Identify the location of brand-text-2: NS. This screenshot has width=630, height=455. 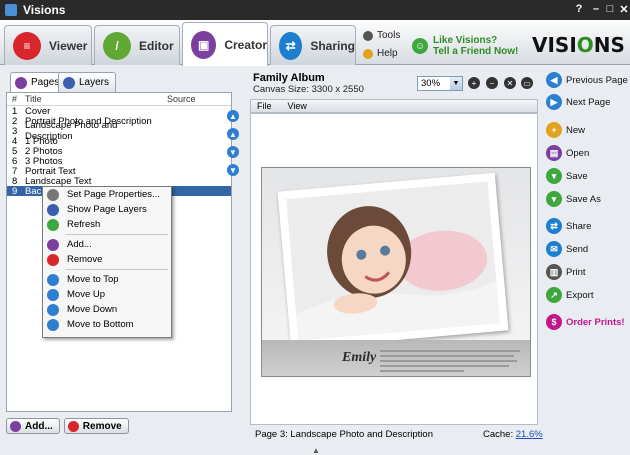
(609, 45).